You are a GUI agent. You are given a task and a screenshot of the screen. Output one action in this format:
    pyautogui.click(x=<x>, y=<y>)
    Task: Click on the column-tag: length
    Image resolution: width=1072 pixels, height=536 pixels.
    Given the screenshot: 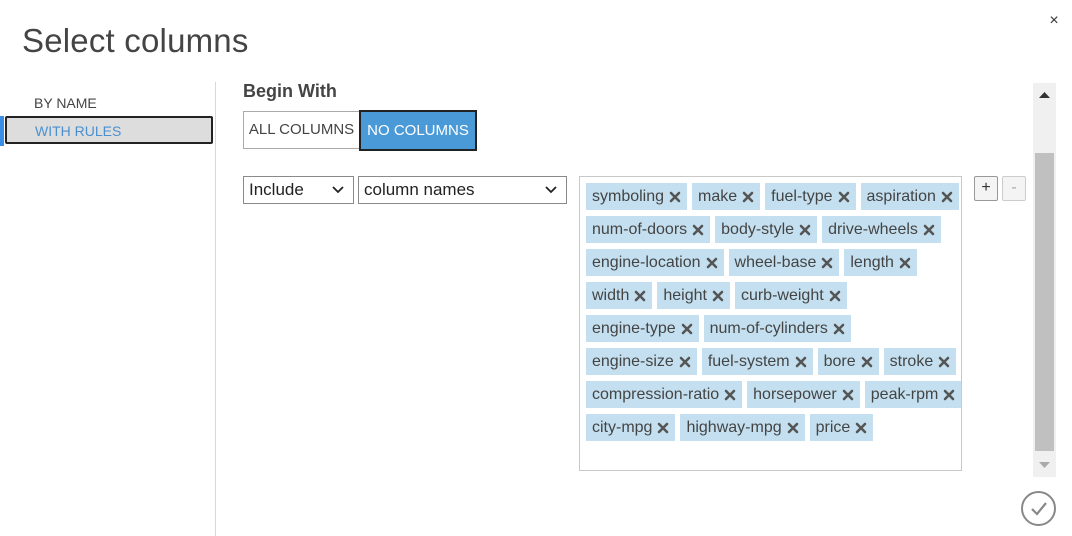 What is the action you would take?
    pyautogui.click(x=880, y=262)
    